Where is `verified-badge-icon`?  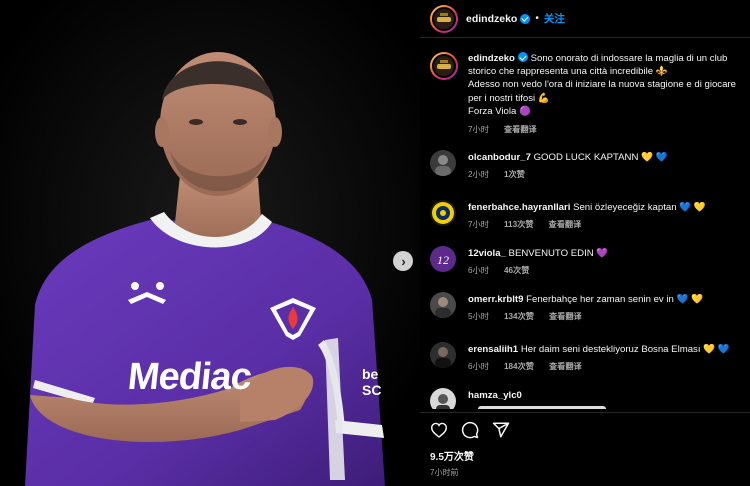
verified-badge-icon is located at coordinates (525, 18).